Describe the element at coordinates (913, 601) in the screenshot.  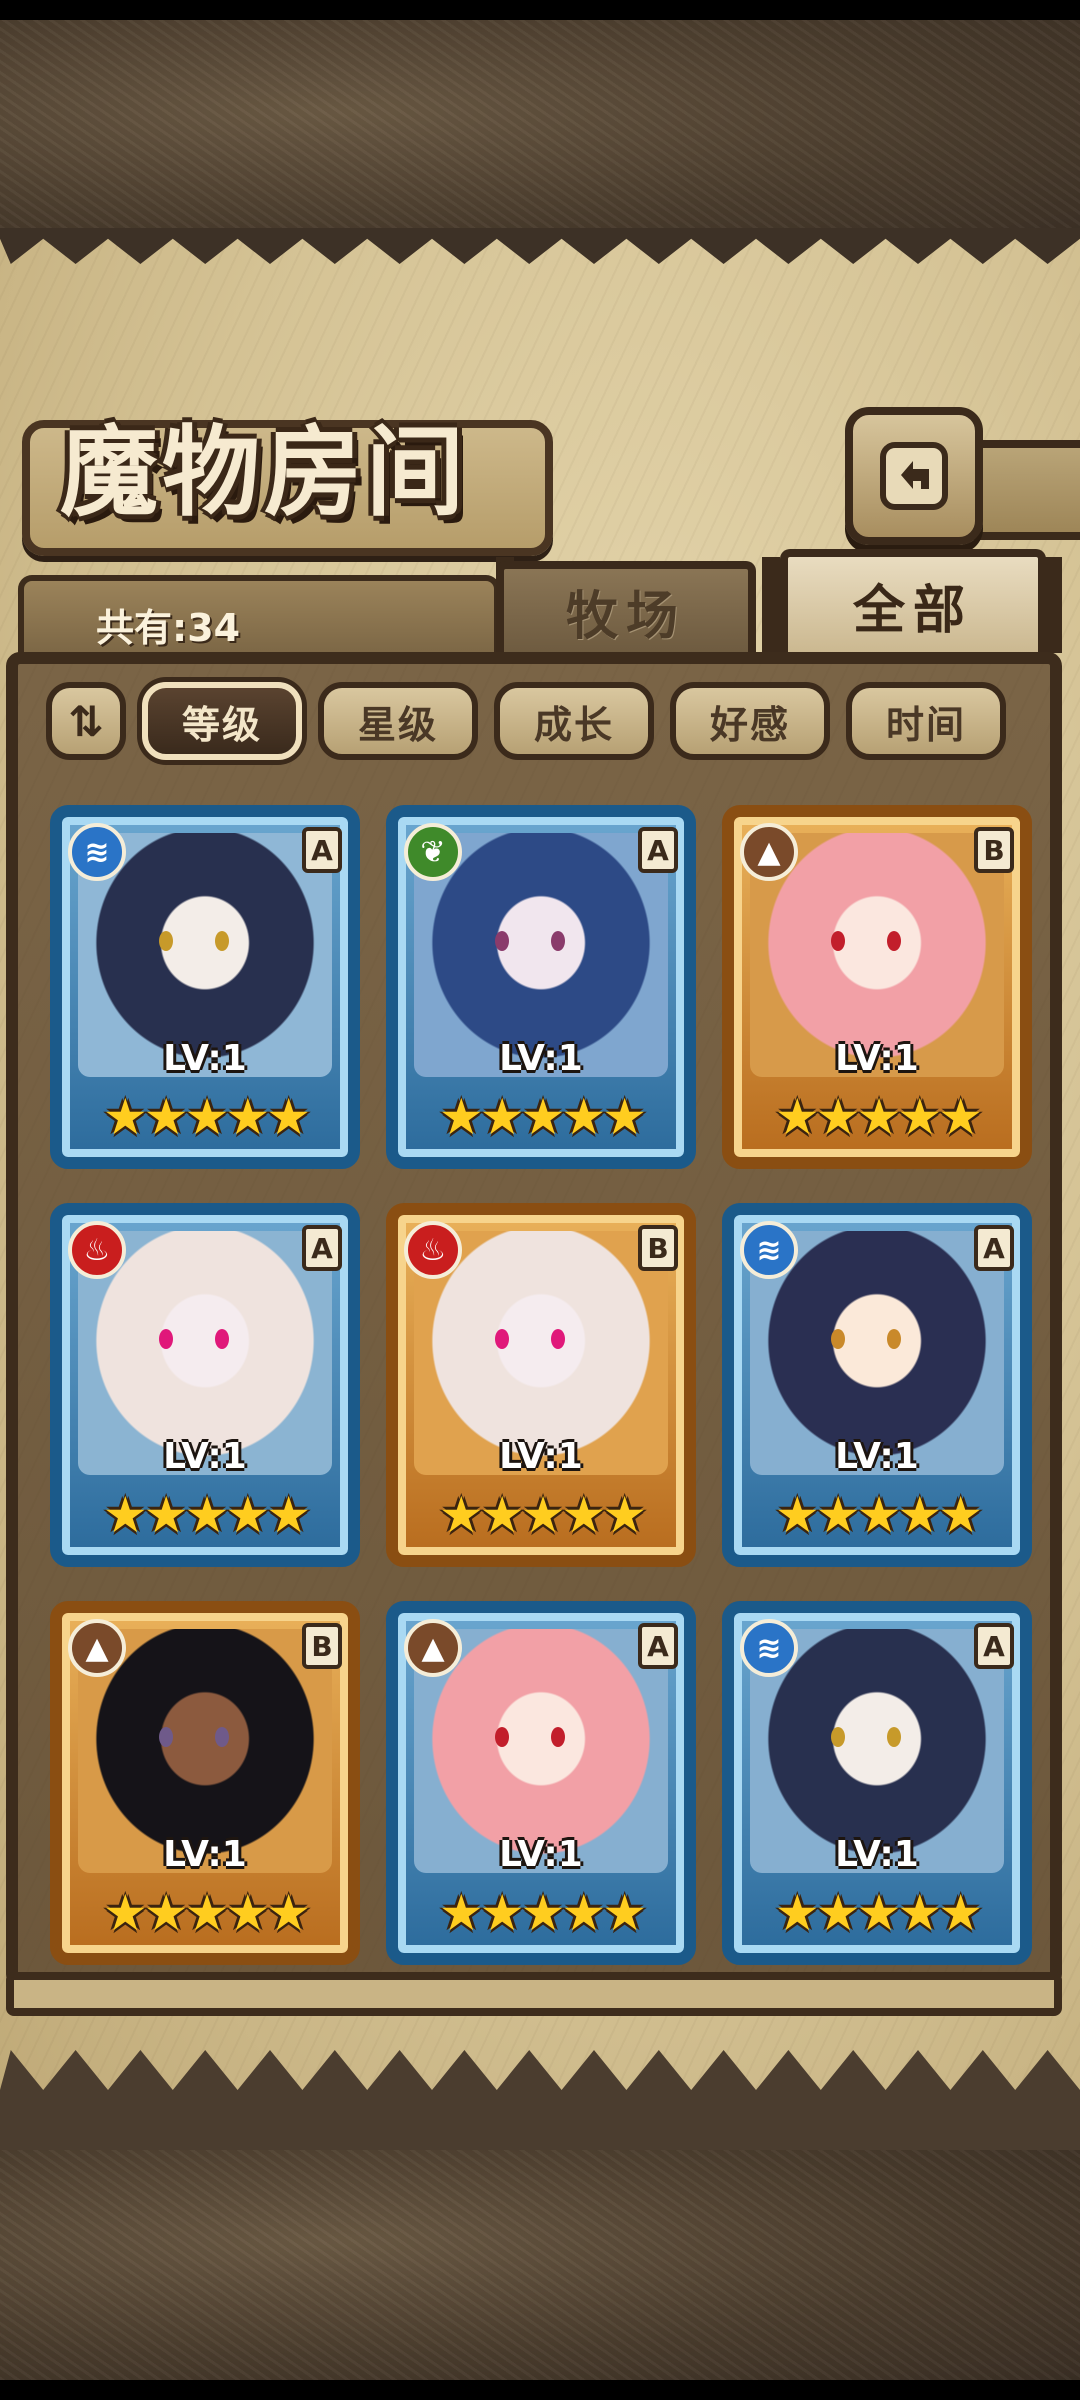
I see `tab-all: 全部` at that location.